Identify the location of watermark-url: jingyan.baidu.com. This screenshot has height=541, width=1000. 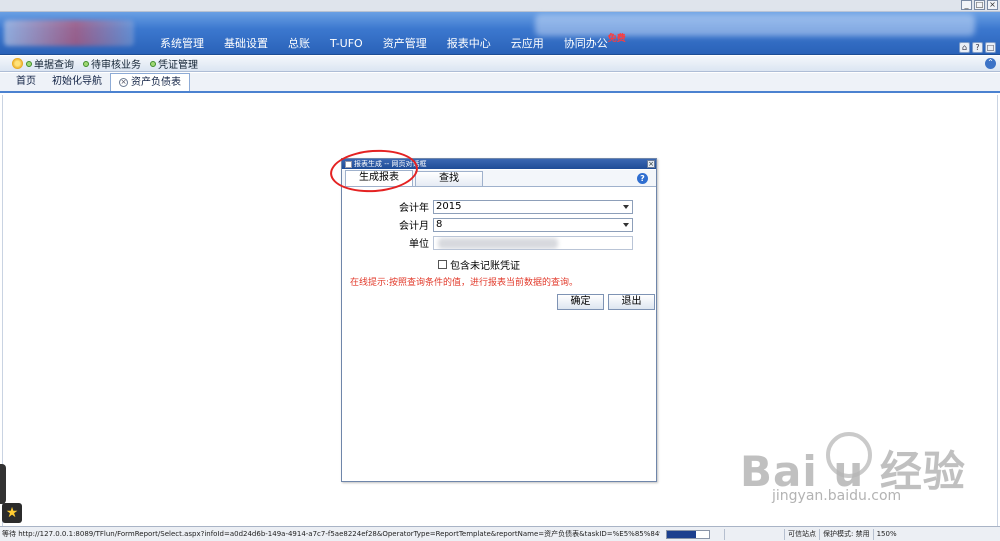
(837, 496).